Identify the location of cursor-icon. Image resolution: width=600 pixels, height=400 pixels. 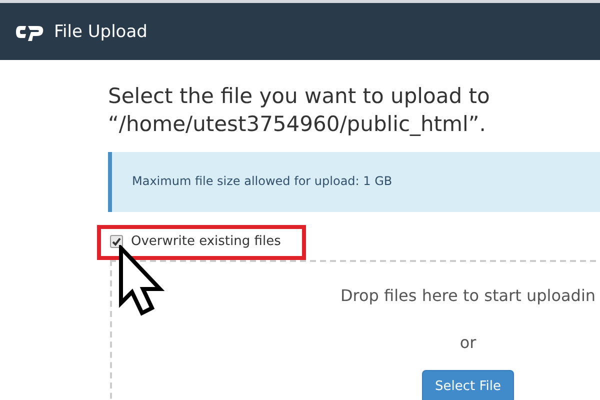
(142, 281).